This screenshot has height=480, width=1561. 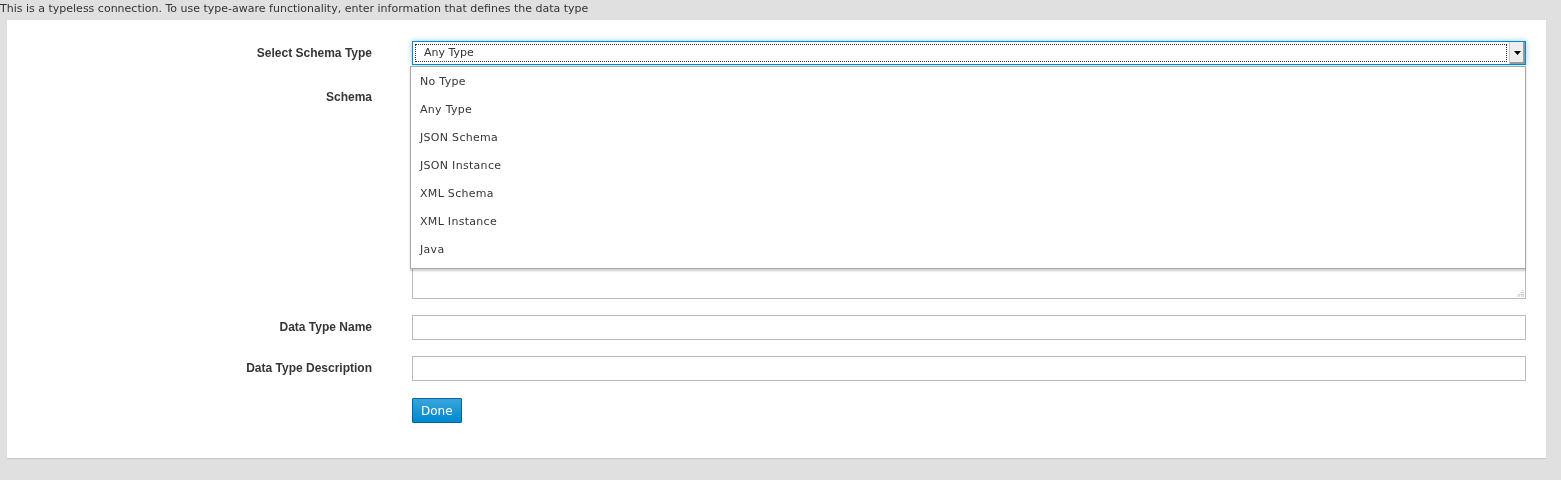 I want to click on dropdown-option: Any Type, so click(x=968, y=110).